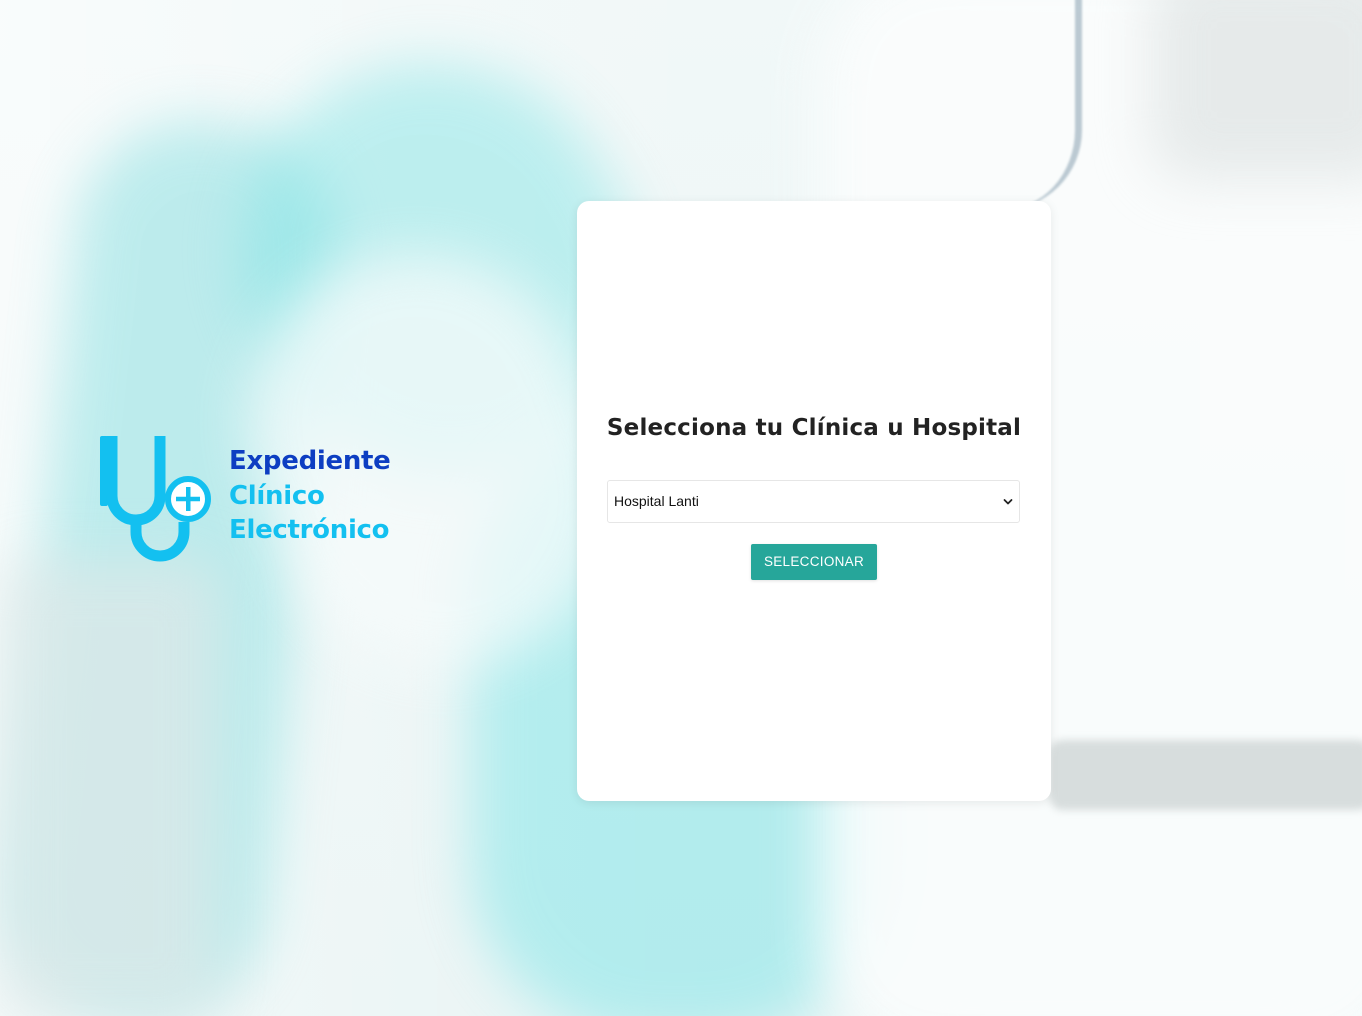 This screenshot has width=1362, height=1016. What do you see at coordinates (656, 501) in the screenshot?
I see `clinic-select-value: Hospital Lanti` at bounding box center [656, 501].